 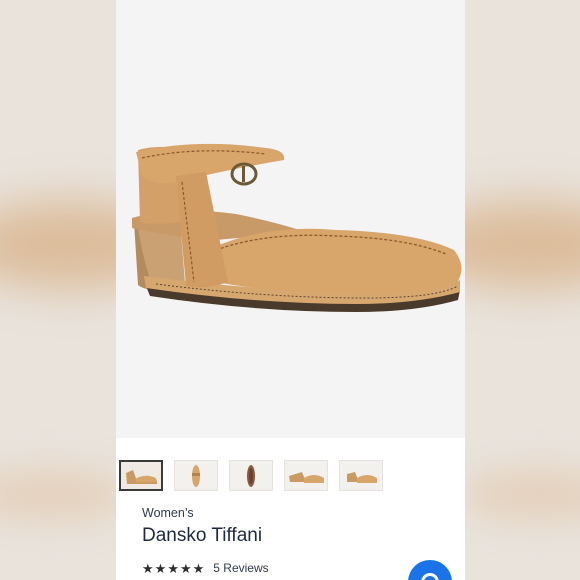 I want to click on thumbnail-side-view, so click(x=141, y=475).